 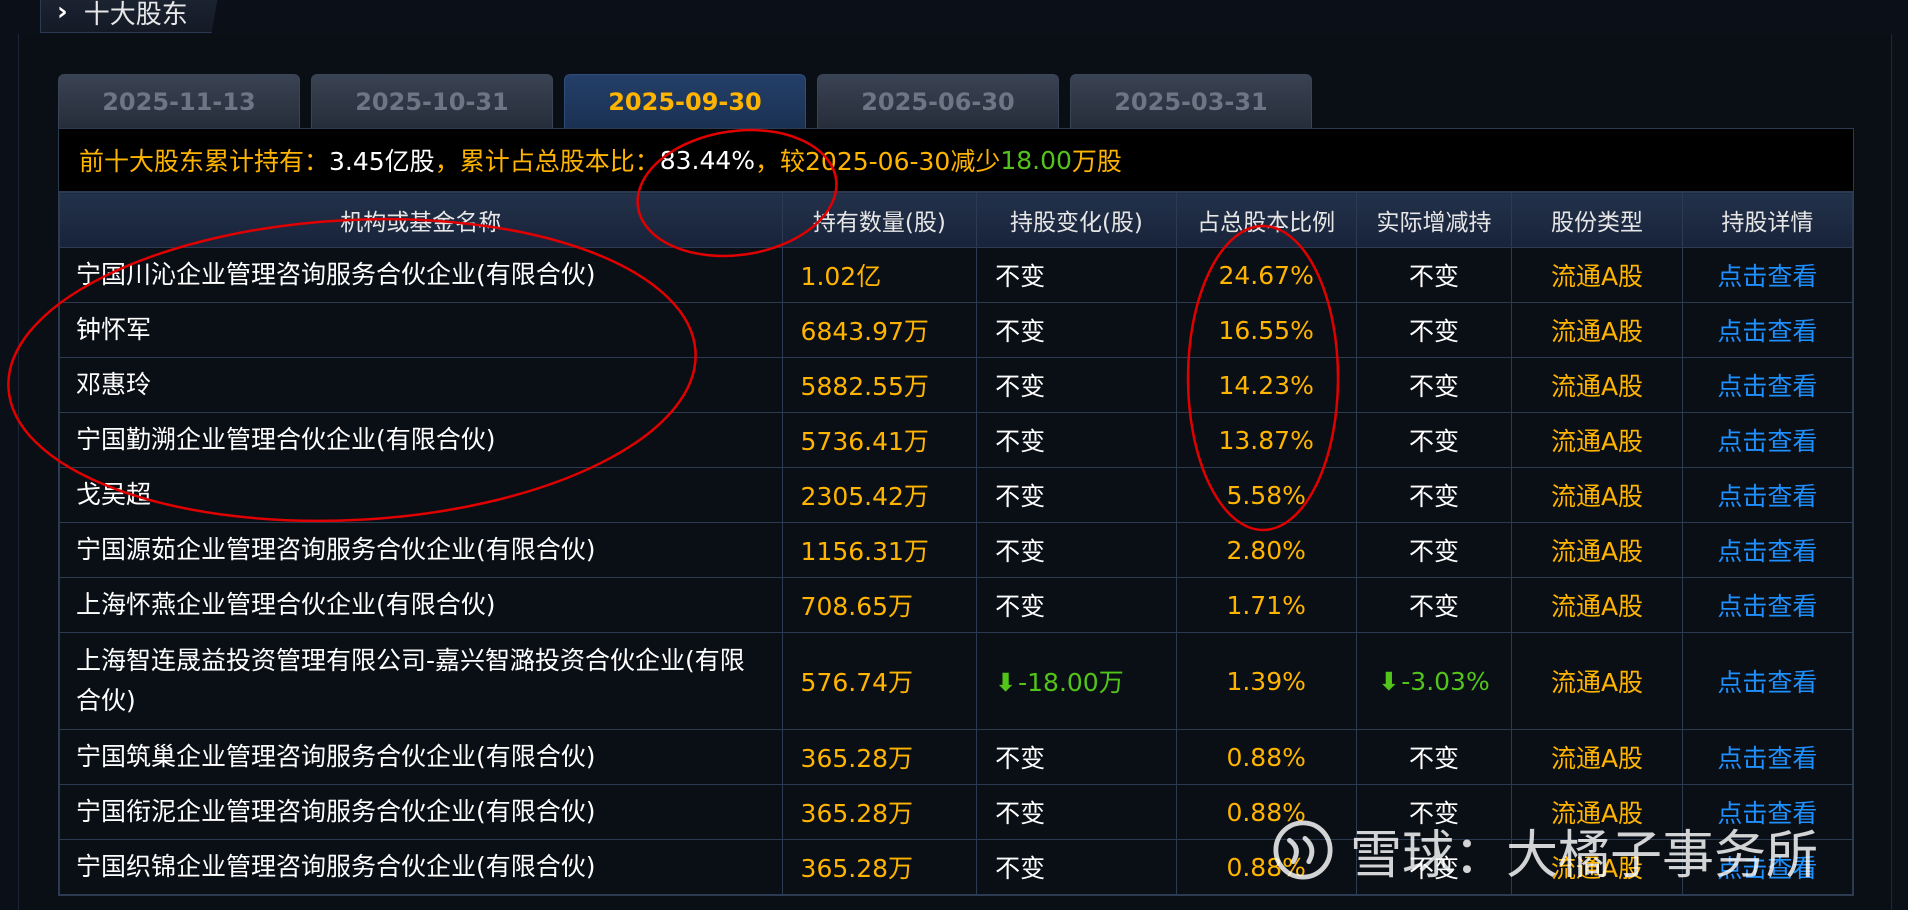 What do you see at coordinates (1389, 681) in the screenshot?
I see `arrow-down-icon: ⬇` at bounding box center [1389, 681].